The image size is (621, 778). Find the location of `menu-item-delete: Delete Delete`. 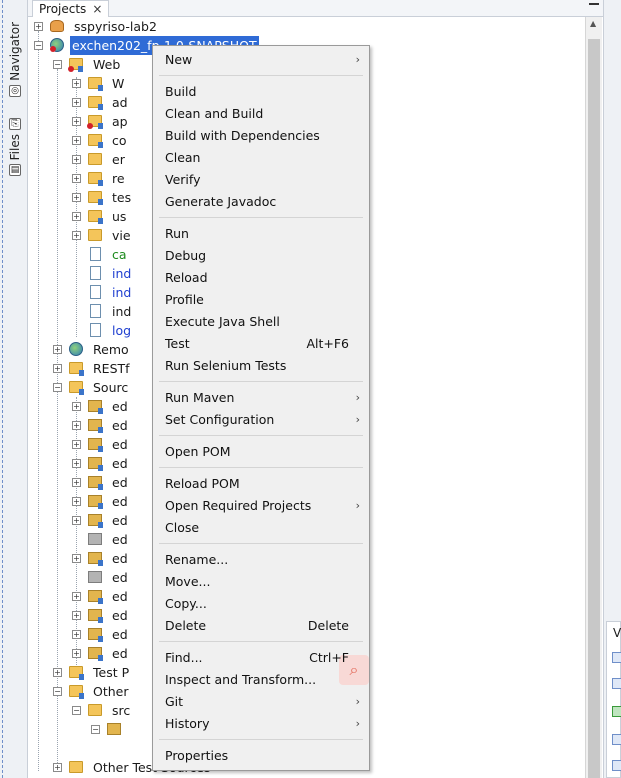

menu-item-delete: Delete Delete is located at coordinates (261, 626).